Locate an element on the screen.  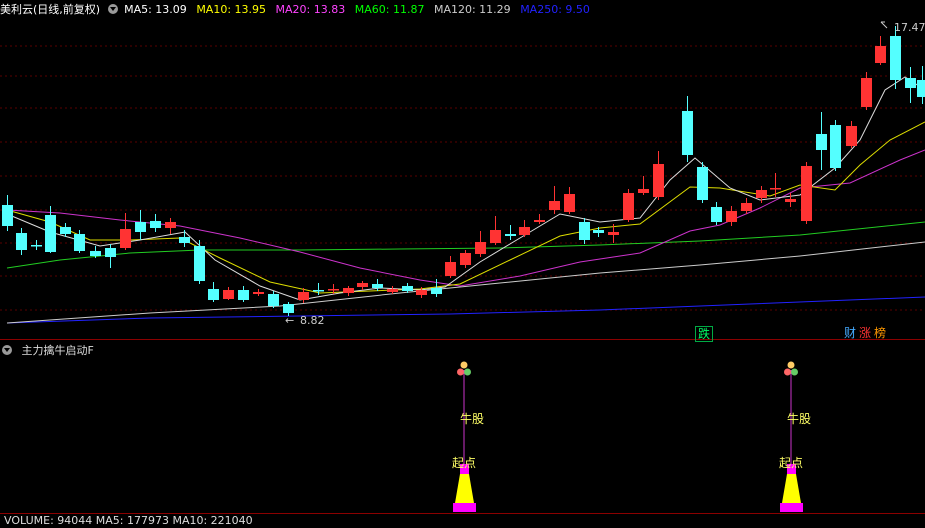
high-price-label: 17.47 is located at coordinates (909, 27).